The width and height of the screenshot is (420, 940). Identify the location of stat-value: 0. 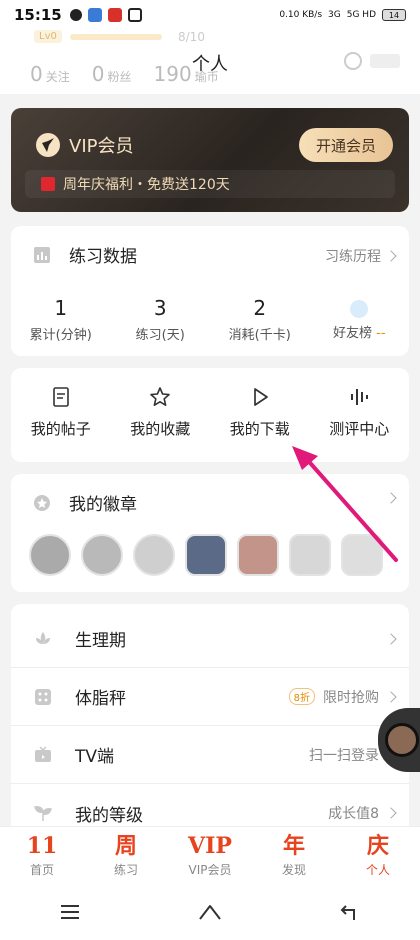
(36, 74).